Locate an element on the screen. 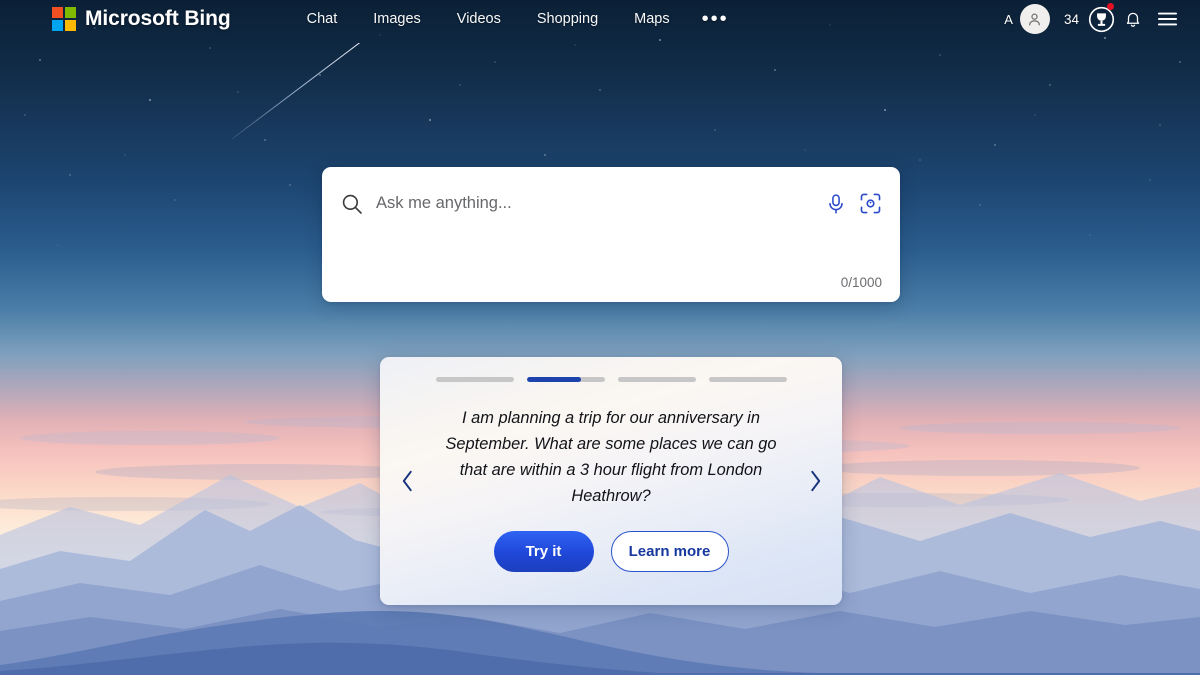  chevron-left-icon is located at coordinates (407, 481).